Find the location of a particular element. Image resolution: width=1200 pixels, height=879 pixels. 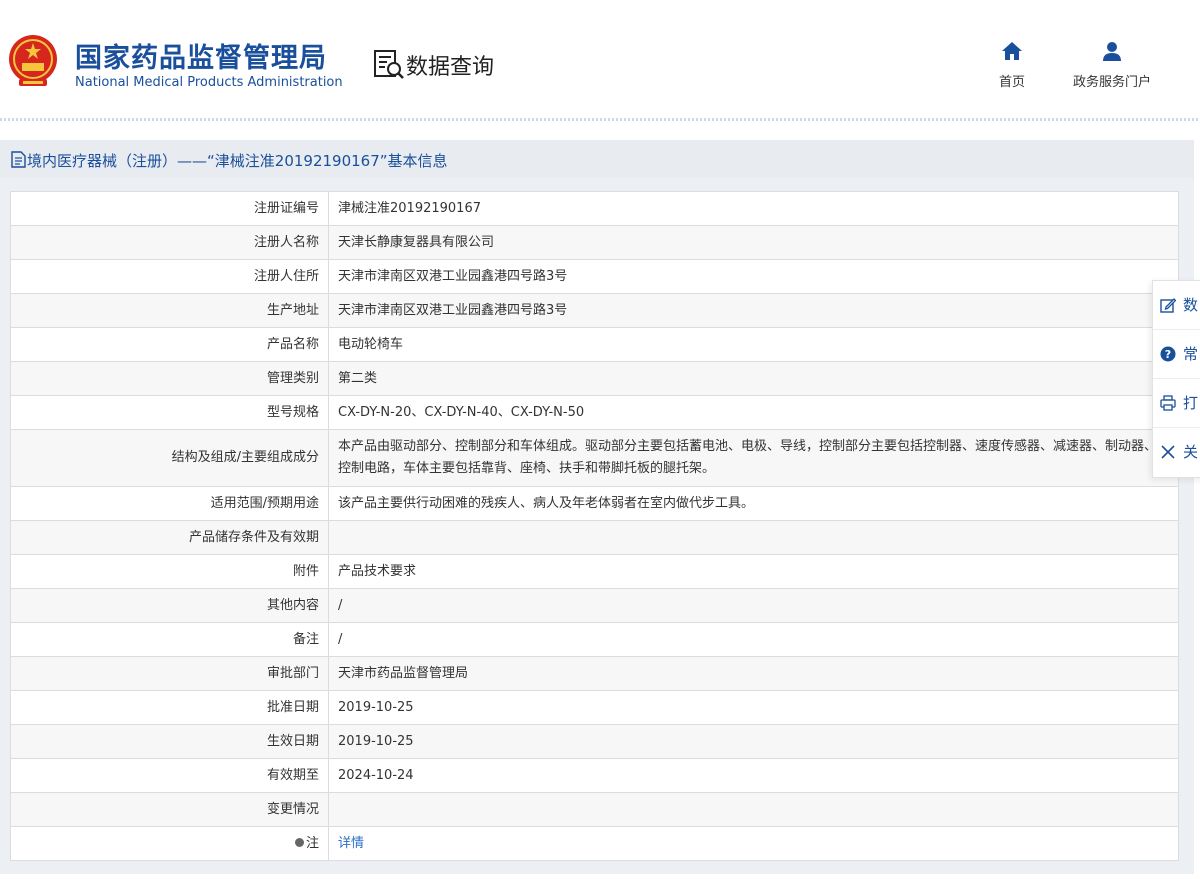

table-row: 审批部门 天津市药品监督管理局 is located at coordinates (594, 673).